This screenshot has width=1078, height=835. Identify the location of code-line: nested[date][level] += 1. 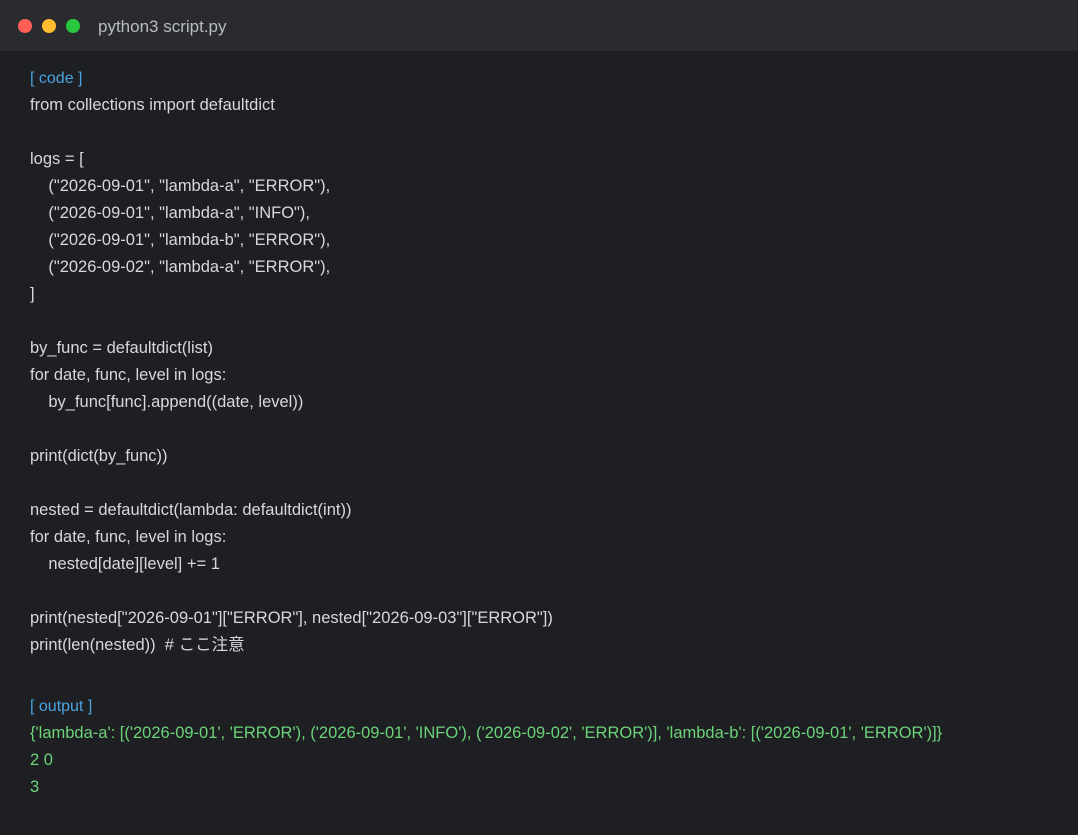
(125, 564).